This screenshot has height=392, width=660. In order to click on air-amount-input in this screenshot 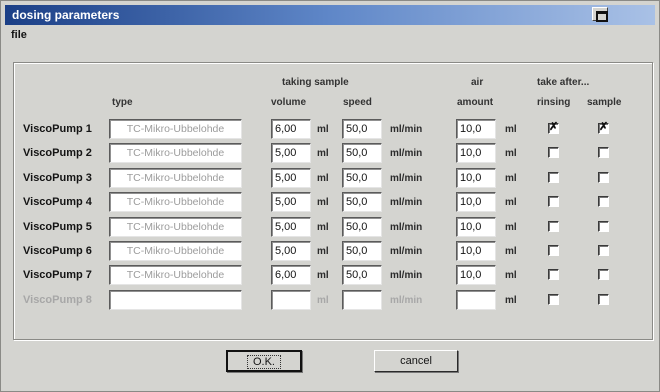, I will do `click(476, 300)`.